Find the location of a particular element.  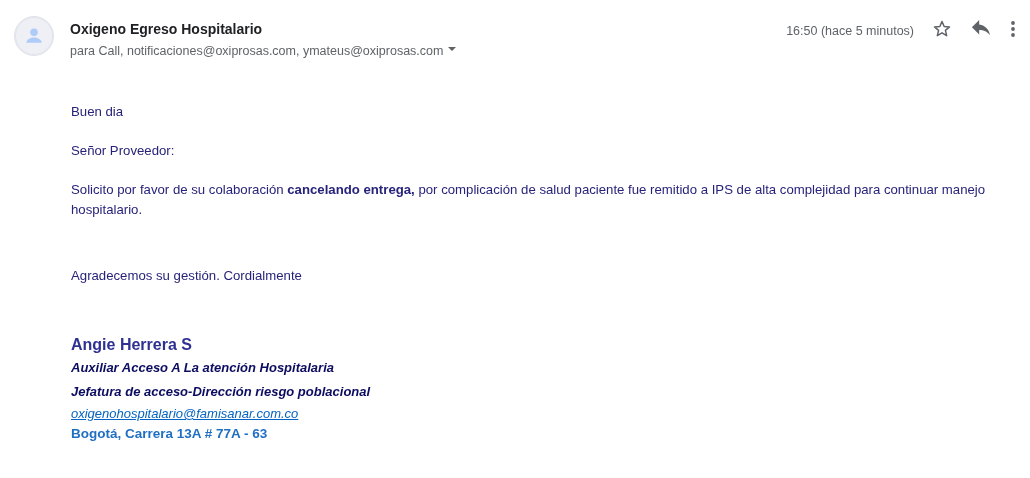

email-link: oxigenohospitalario@famisanar.com.co is located at coordinates (185, 414).